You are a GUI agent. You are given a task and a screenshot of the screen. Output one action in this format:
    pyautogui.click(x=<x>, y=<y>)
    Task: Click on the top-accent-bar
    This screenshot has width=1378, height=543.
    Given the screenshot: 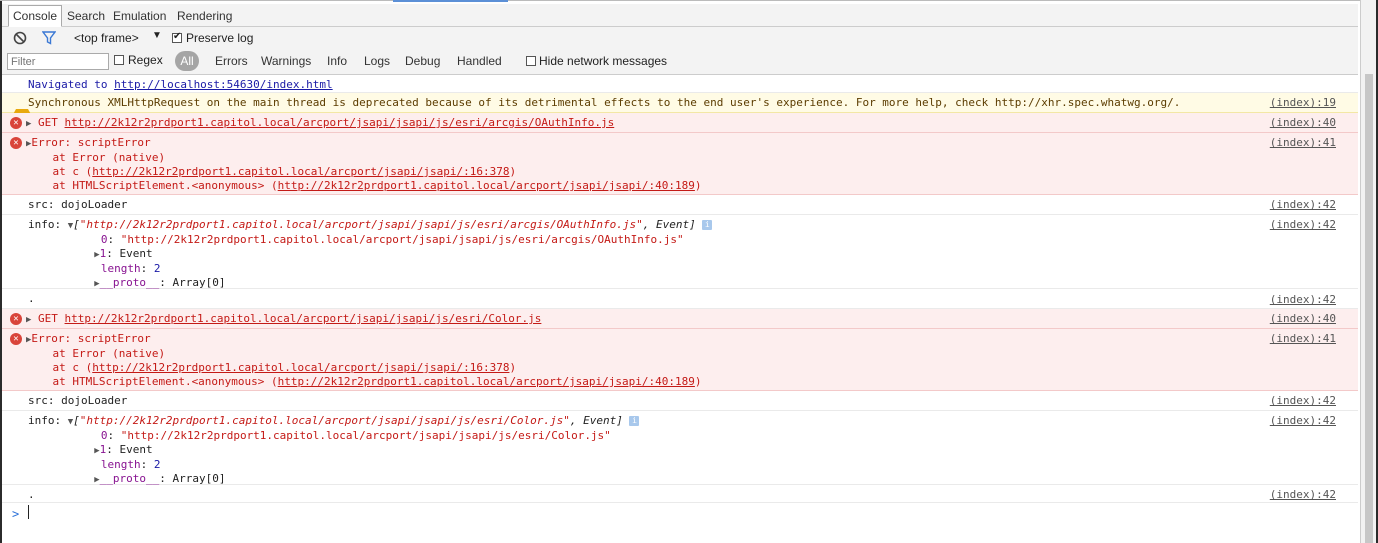 What is the action you would take?
    pyautogui.click(x=450, y=1)
    